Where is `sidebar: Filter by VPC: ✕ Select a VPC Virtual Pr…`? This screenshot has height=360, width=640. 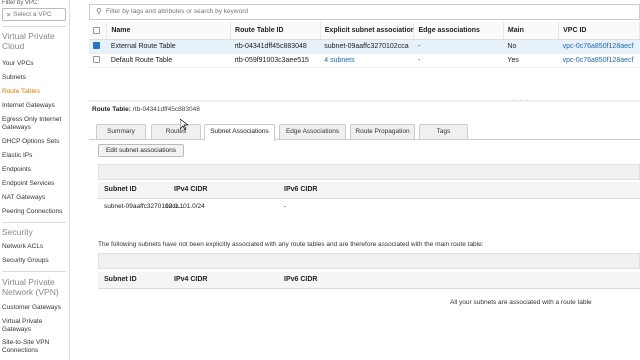
sidebar: Filter by VPC: ✕ Select a VPC Virtual Pr… is located at coordinates (35, 180).